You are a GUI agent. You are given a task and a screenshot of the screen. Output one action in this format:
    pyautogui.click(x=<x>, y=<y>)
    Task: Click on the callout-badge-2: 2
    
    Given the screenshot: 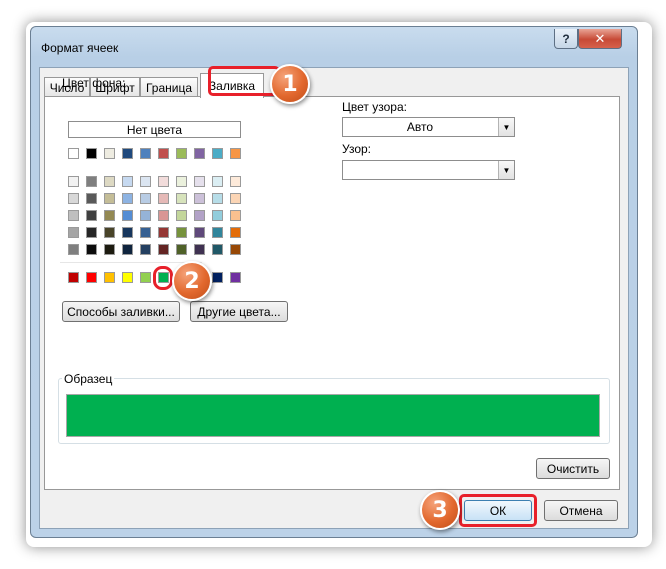 What is the action you would take?
    pyautogui.click(x=192, y=281)
    